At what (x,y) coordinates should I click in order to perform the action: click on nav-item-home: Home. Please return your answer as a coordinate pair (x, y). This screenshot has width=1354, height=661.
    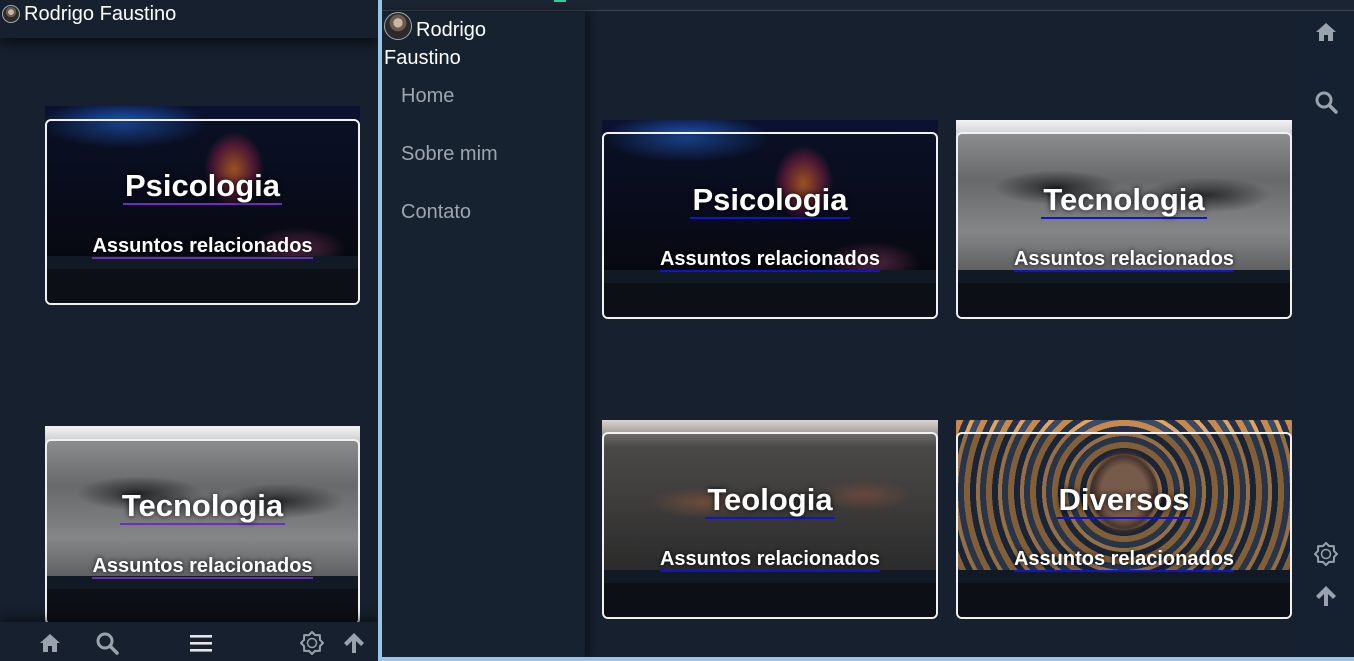
    Looking at the image, I should click on (427, 96).